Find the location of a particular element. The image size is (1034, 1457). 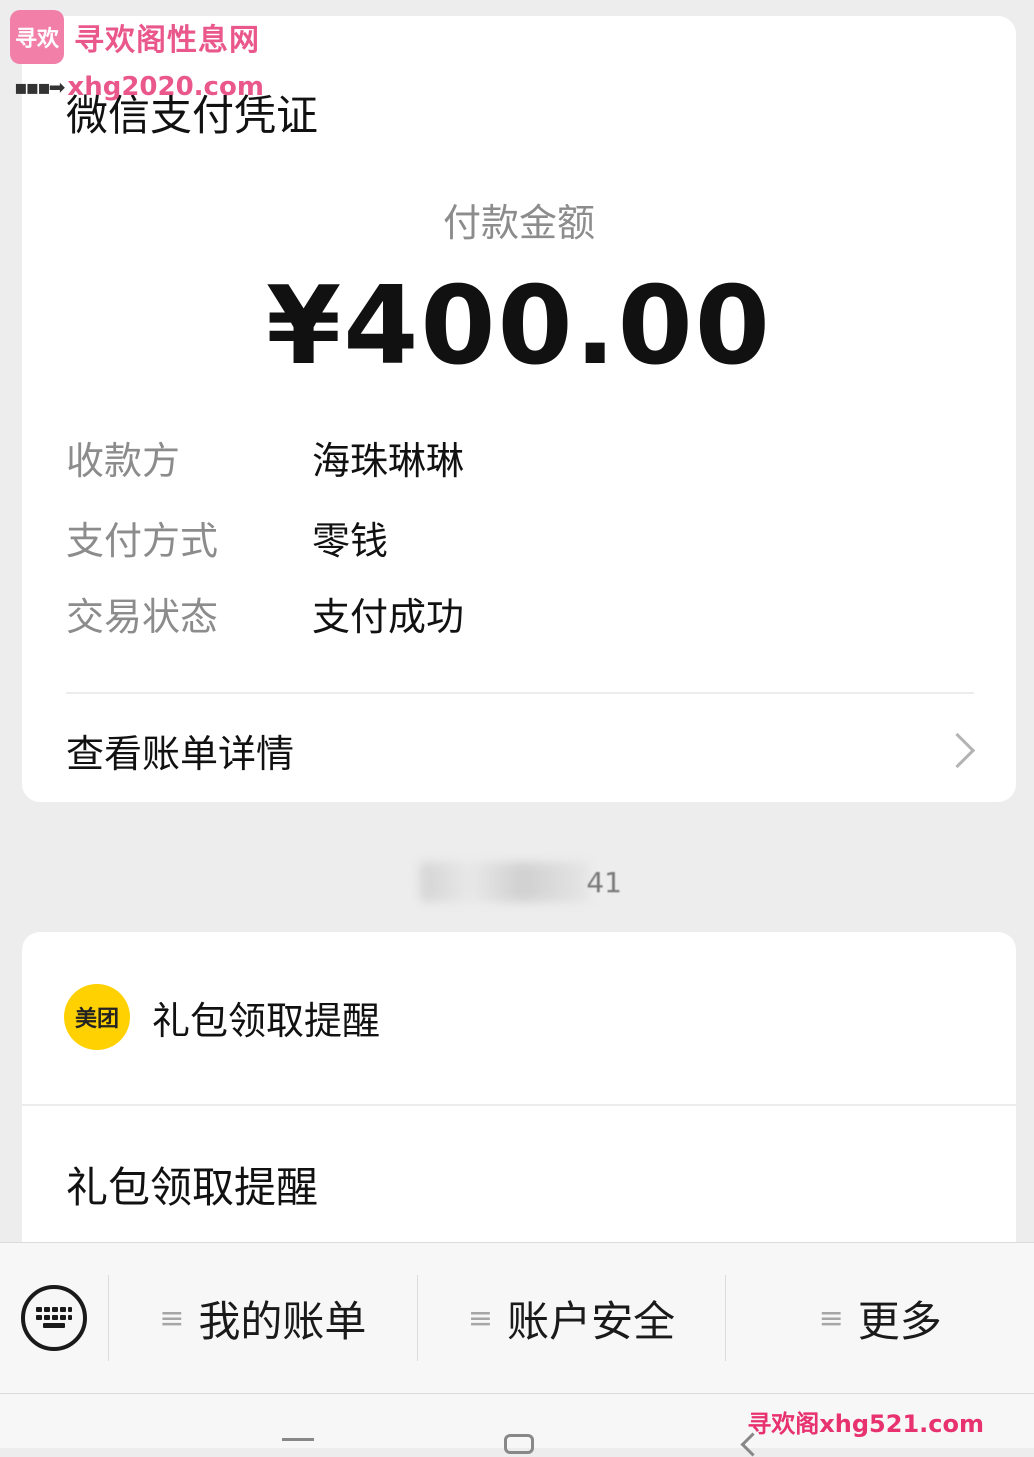

watermark-site-name: 寻欢阁性息网 is located at coordinates (167, 40).